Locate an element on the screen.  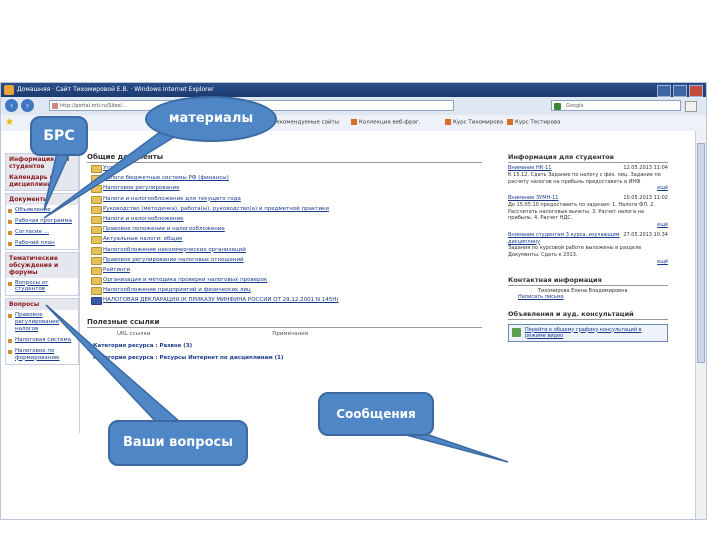
favorites-star-icon: ★ is located at coordinates (10, 123).